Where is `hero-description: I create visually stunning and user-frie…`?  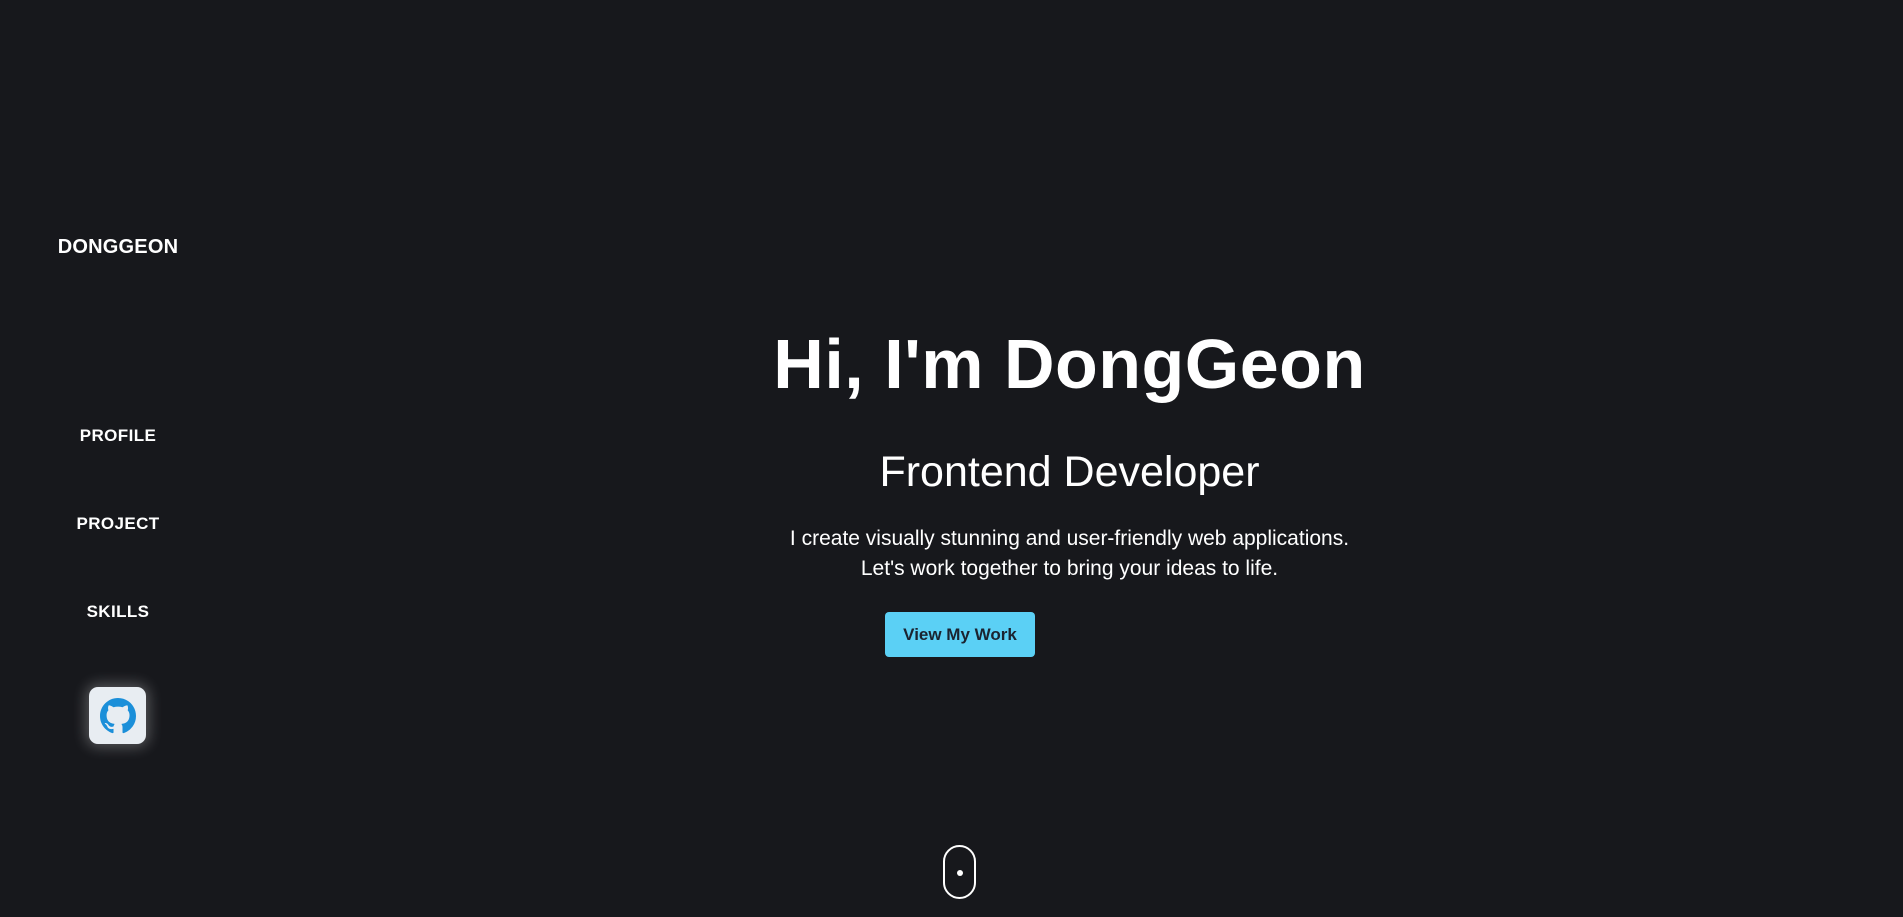 hero-description: I create visually stunning and user-frie… is located at coordinates (1069, 554).